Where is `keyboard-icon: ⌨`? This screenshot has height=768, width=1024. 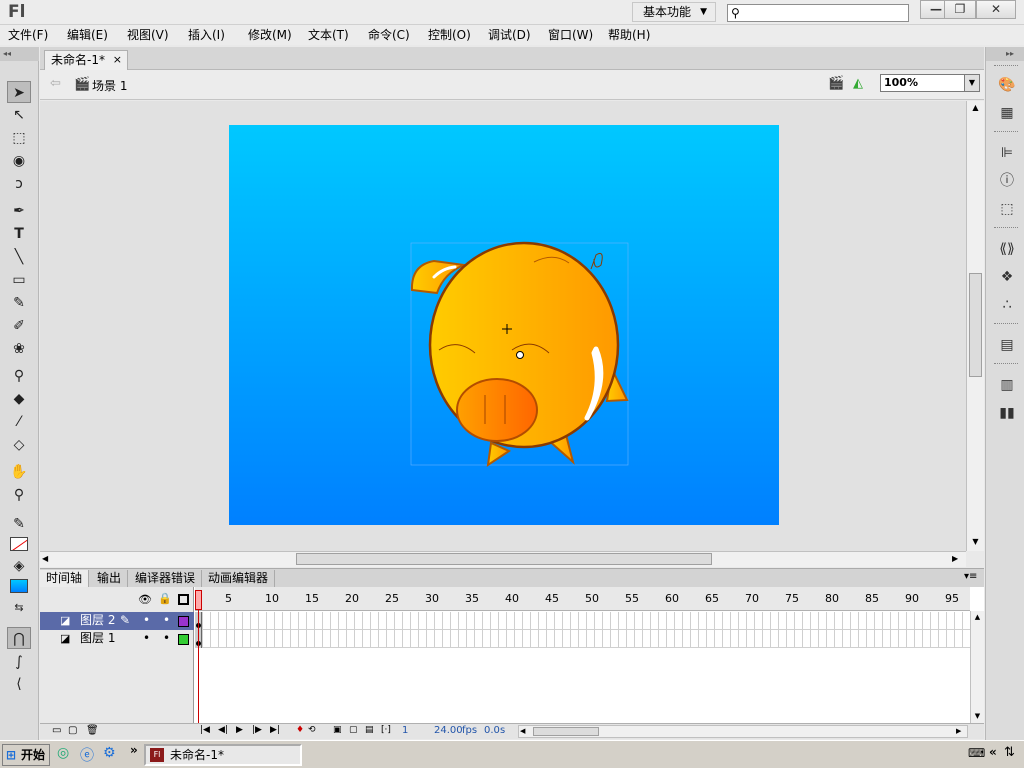 keyboard-icon: ⌨ is located at coordinates (976, 753).